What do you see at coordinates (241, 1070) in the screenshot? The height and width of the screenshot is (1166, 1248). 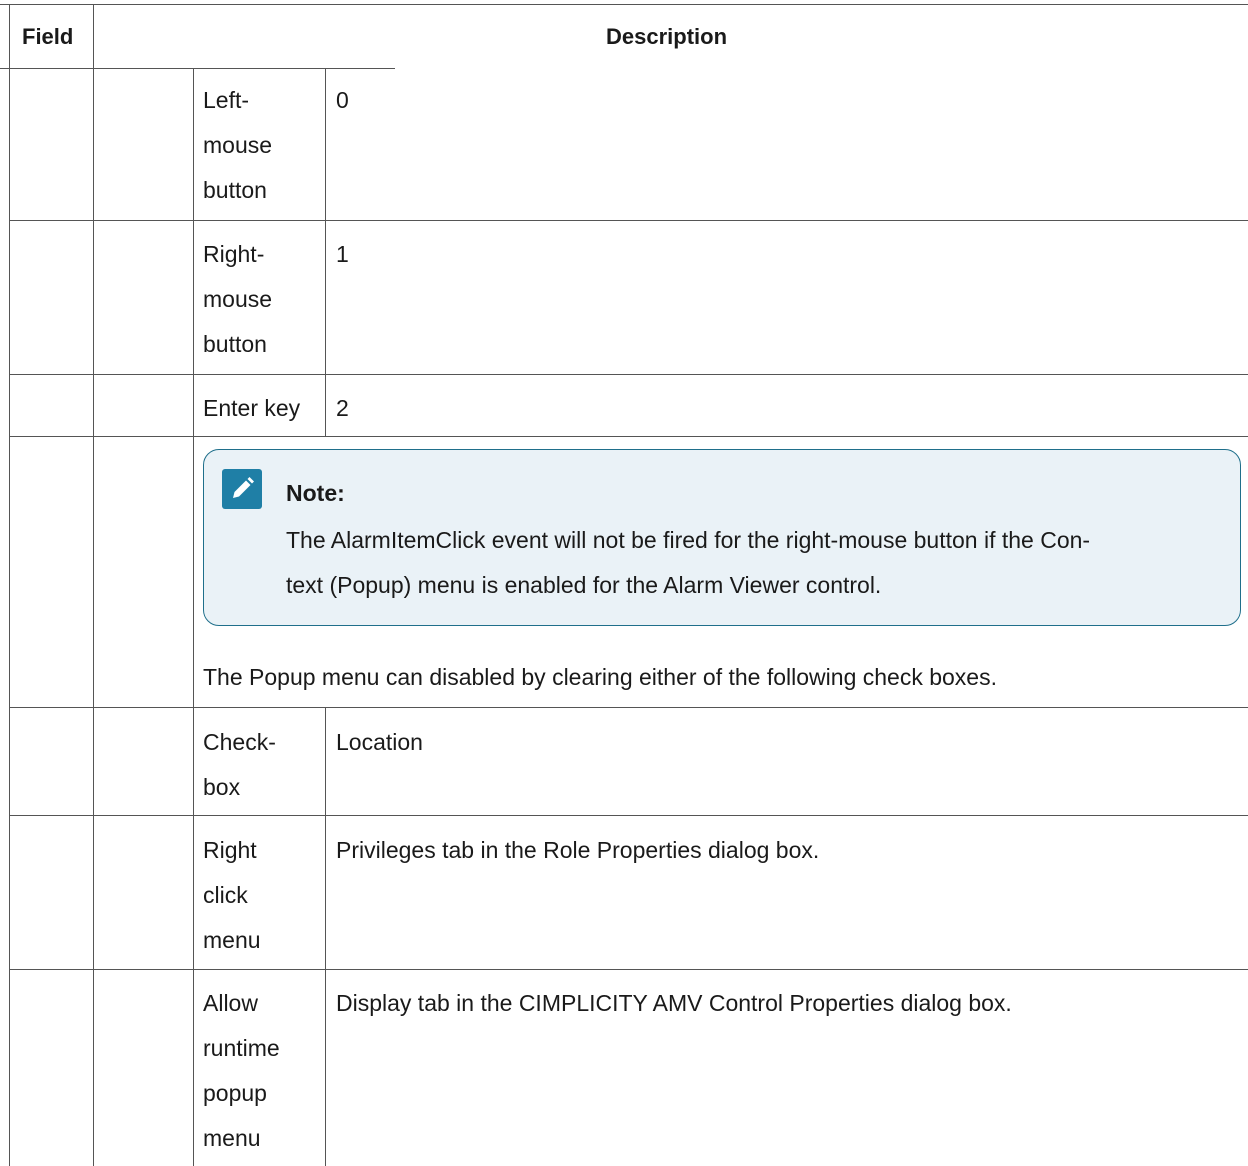 I see `row-label: Allow runtime popup menu` at bounding box center [241, 1070].